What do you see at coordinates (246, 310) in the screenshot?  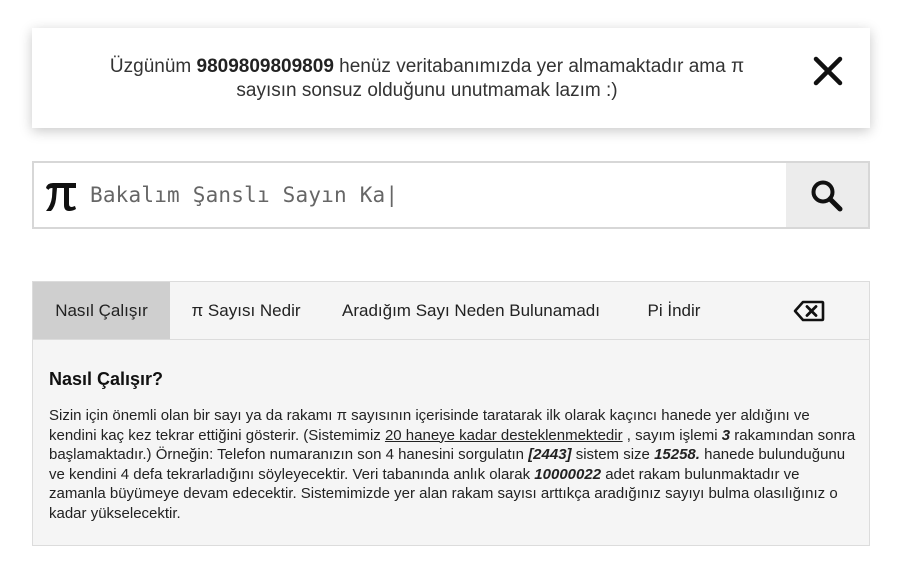 I see `tab-what-is-pi: π Sayısı Nedir` at bounding box center [246, 310].